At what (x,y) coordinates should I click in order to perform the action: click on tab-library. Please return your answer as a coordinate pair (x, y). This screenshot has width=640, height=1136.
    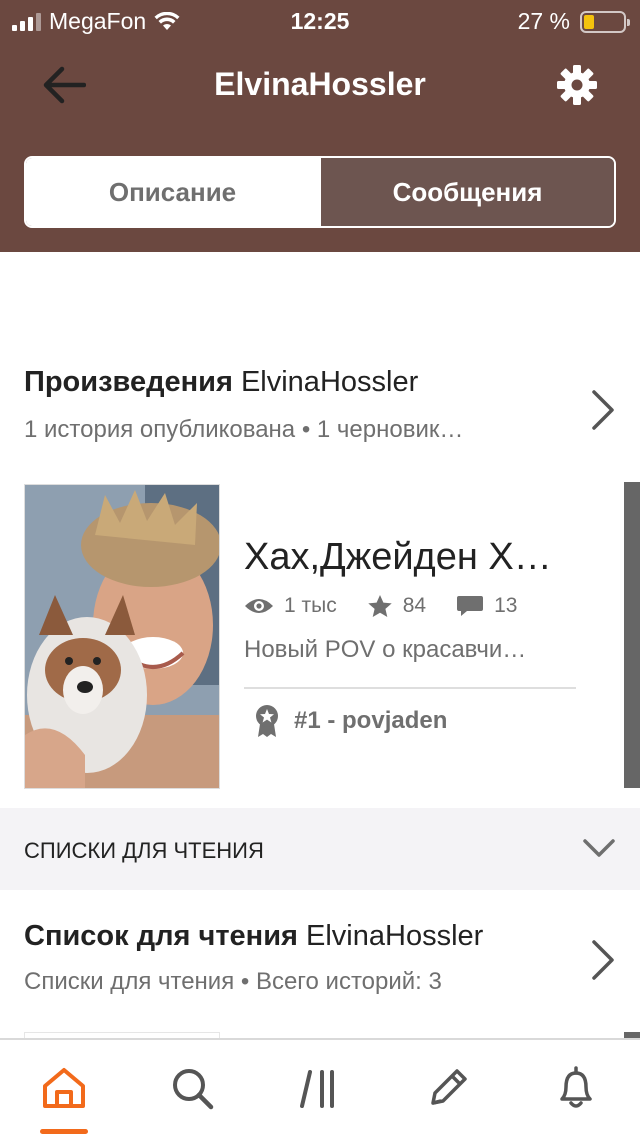
    Looking at the image, I should click on (320, 1088).